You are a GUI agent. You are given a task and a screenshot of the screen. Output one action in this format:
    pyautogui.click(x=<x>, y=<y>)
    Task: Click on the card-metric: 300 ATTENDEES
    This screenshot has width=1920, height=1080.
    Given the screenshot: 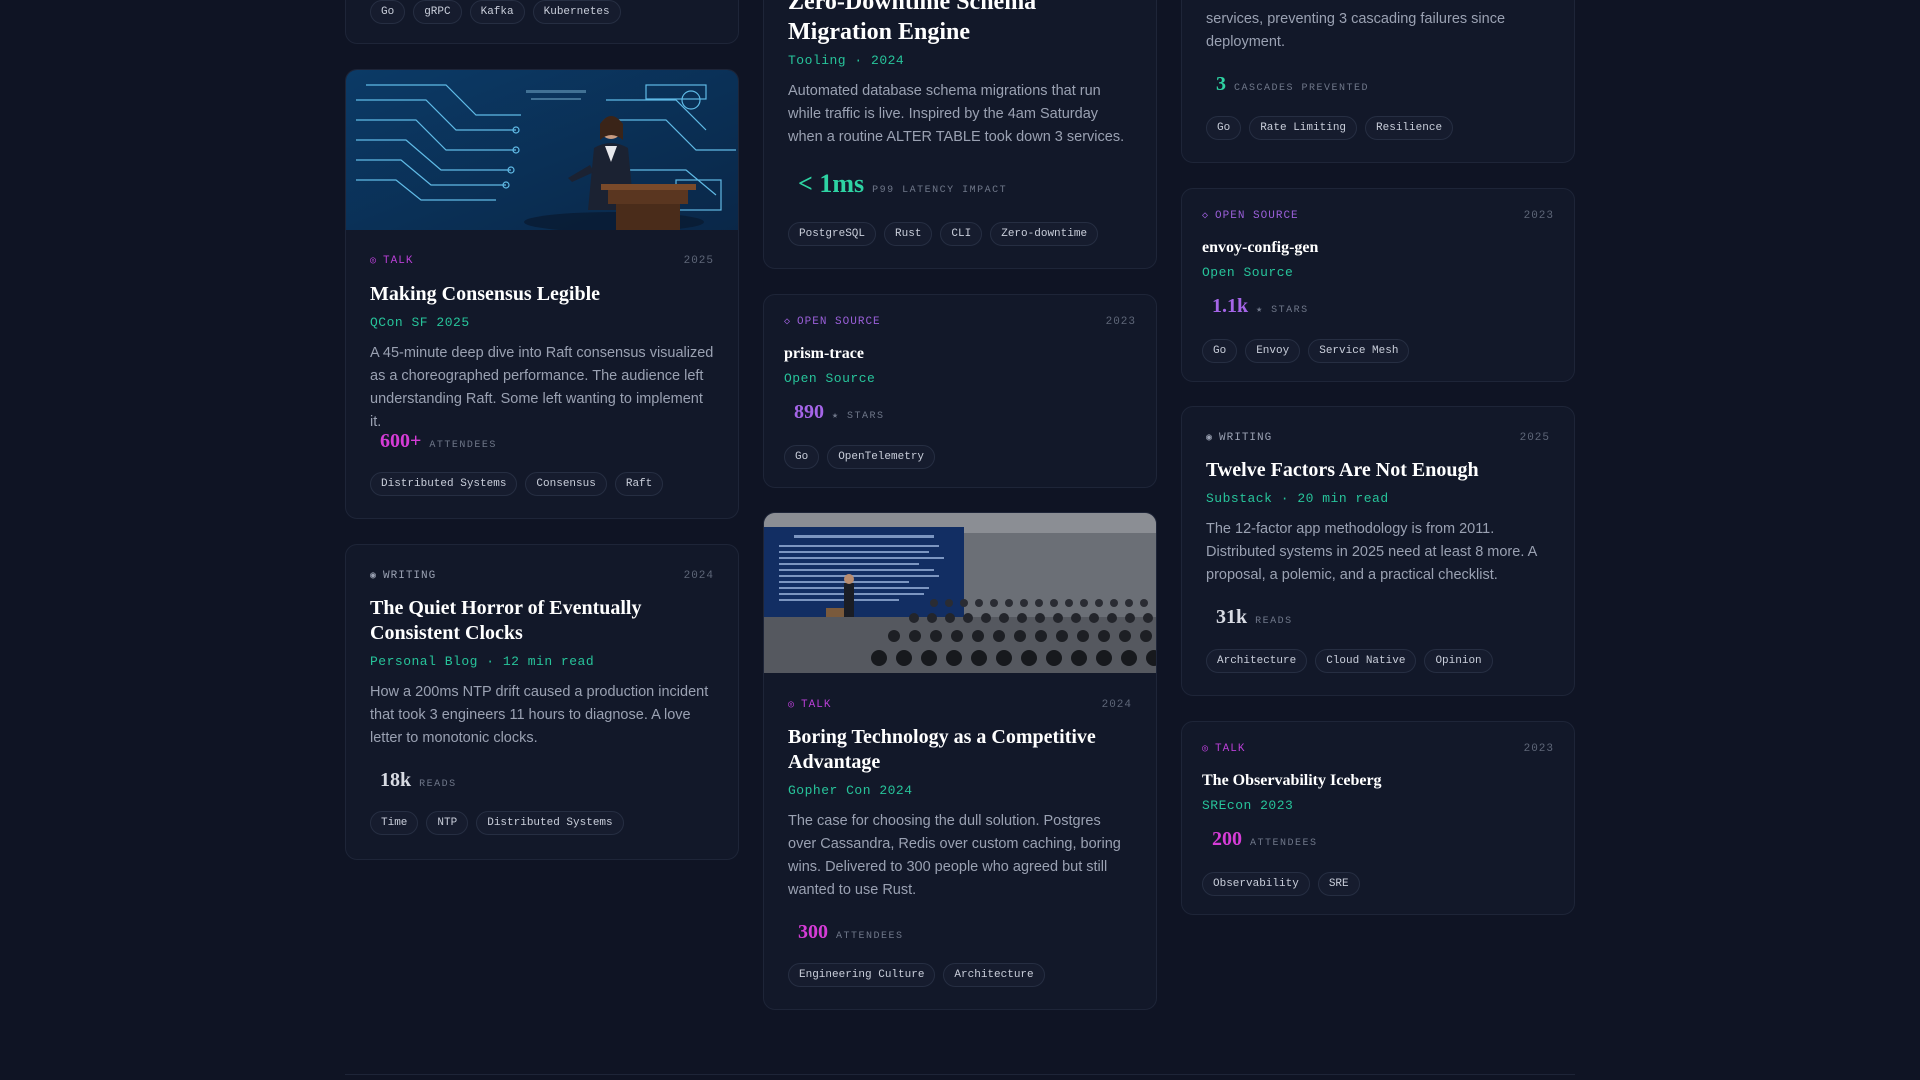 What is the action you would take?
    pyautogui.click(x=965, y=932)
    